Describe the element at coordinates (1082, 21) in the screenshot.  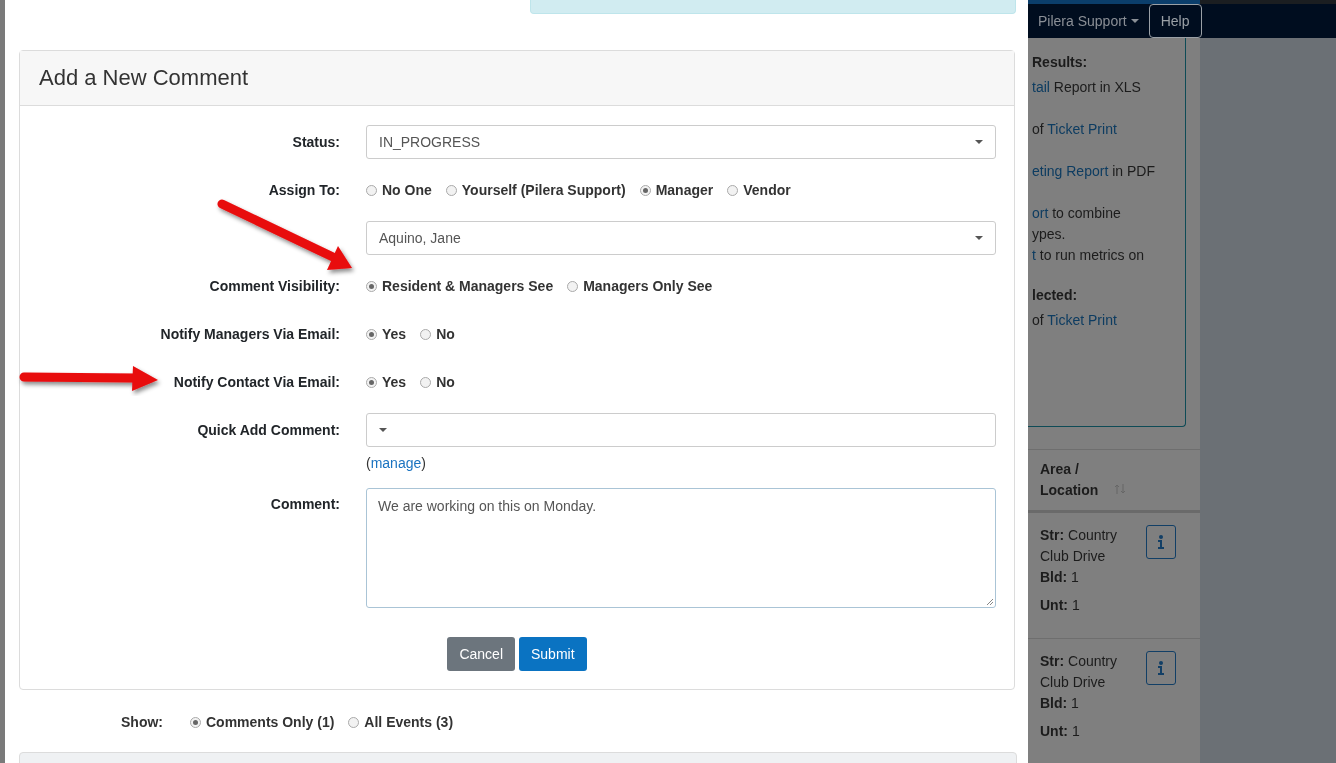
I see `user-menu: Pilera Support` at that location.